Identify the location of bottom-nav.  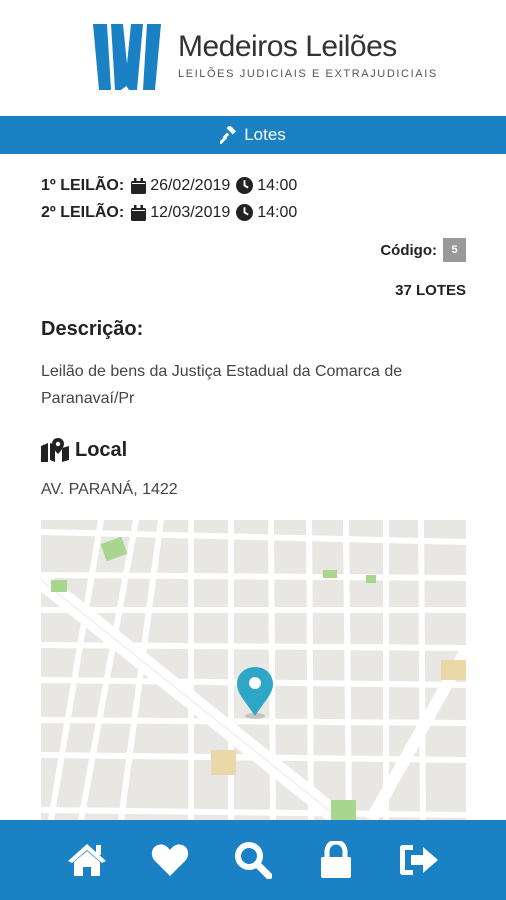
(253, 860).